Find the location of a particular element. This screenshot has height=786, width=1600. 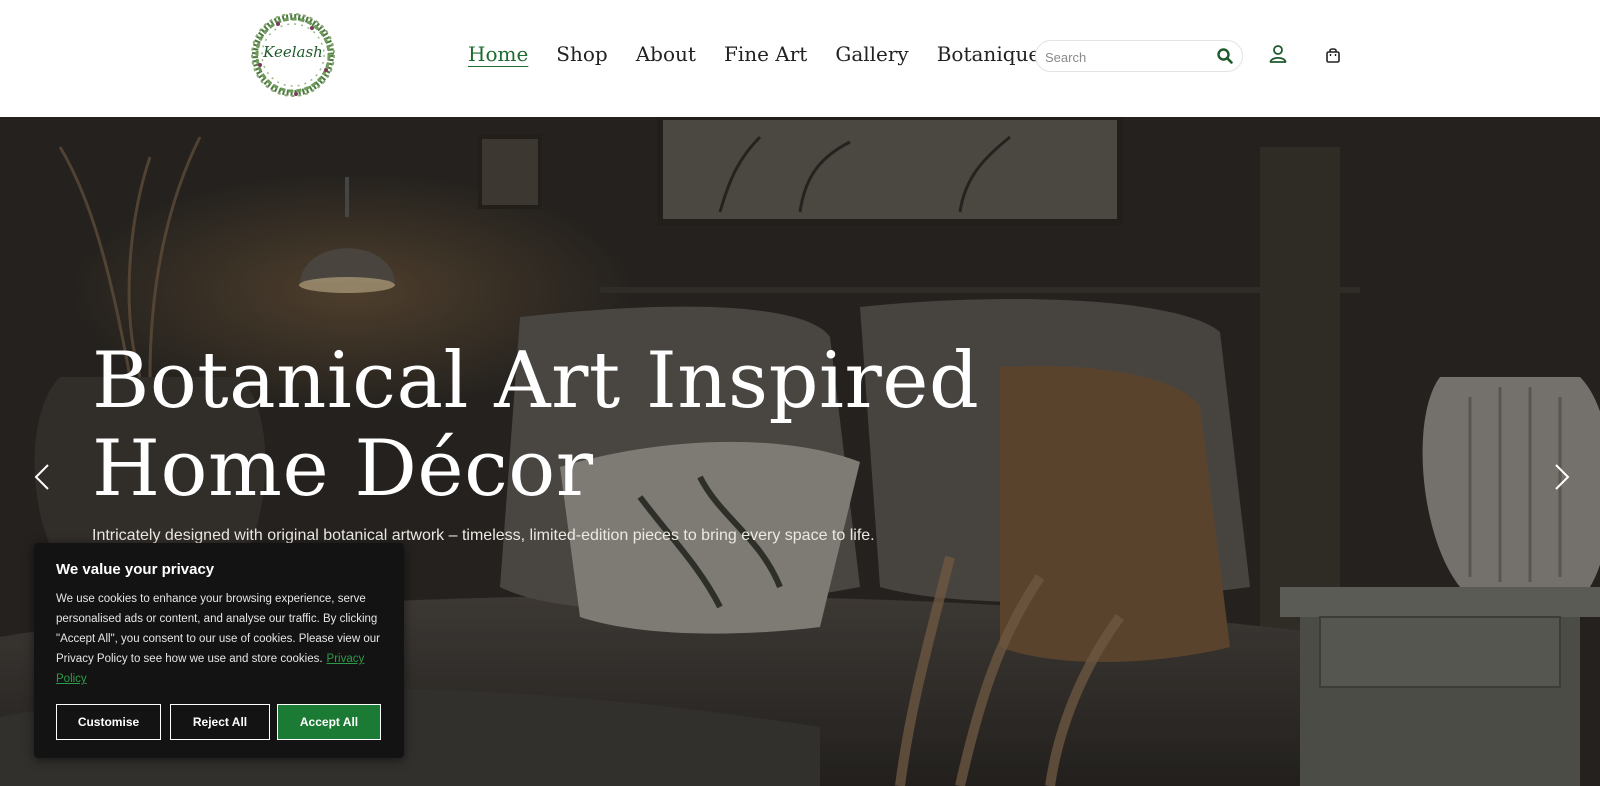

nav-item-shop: Shop is located at coordinates (581, 54).